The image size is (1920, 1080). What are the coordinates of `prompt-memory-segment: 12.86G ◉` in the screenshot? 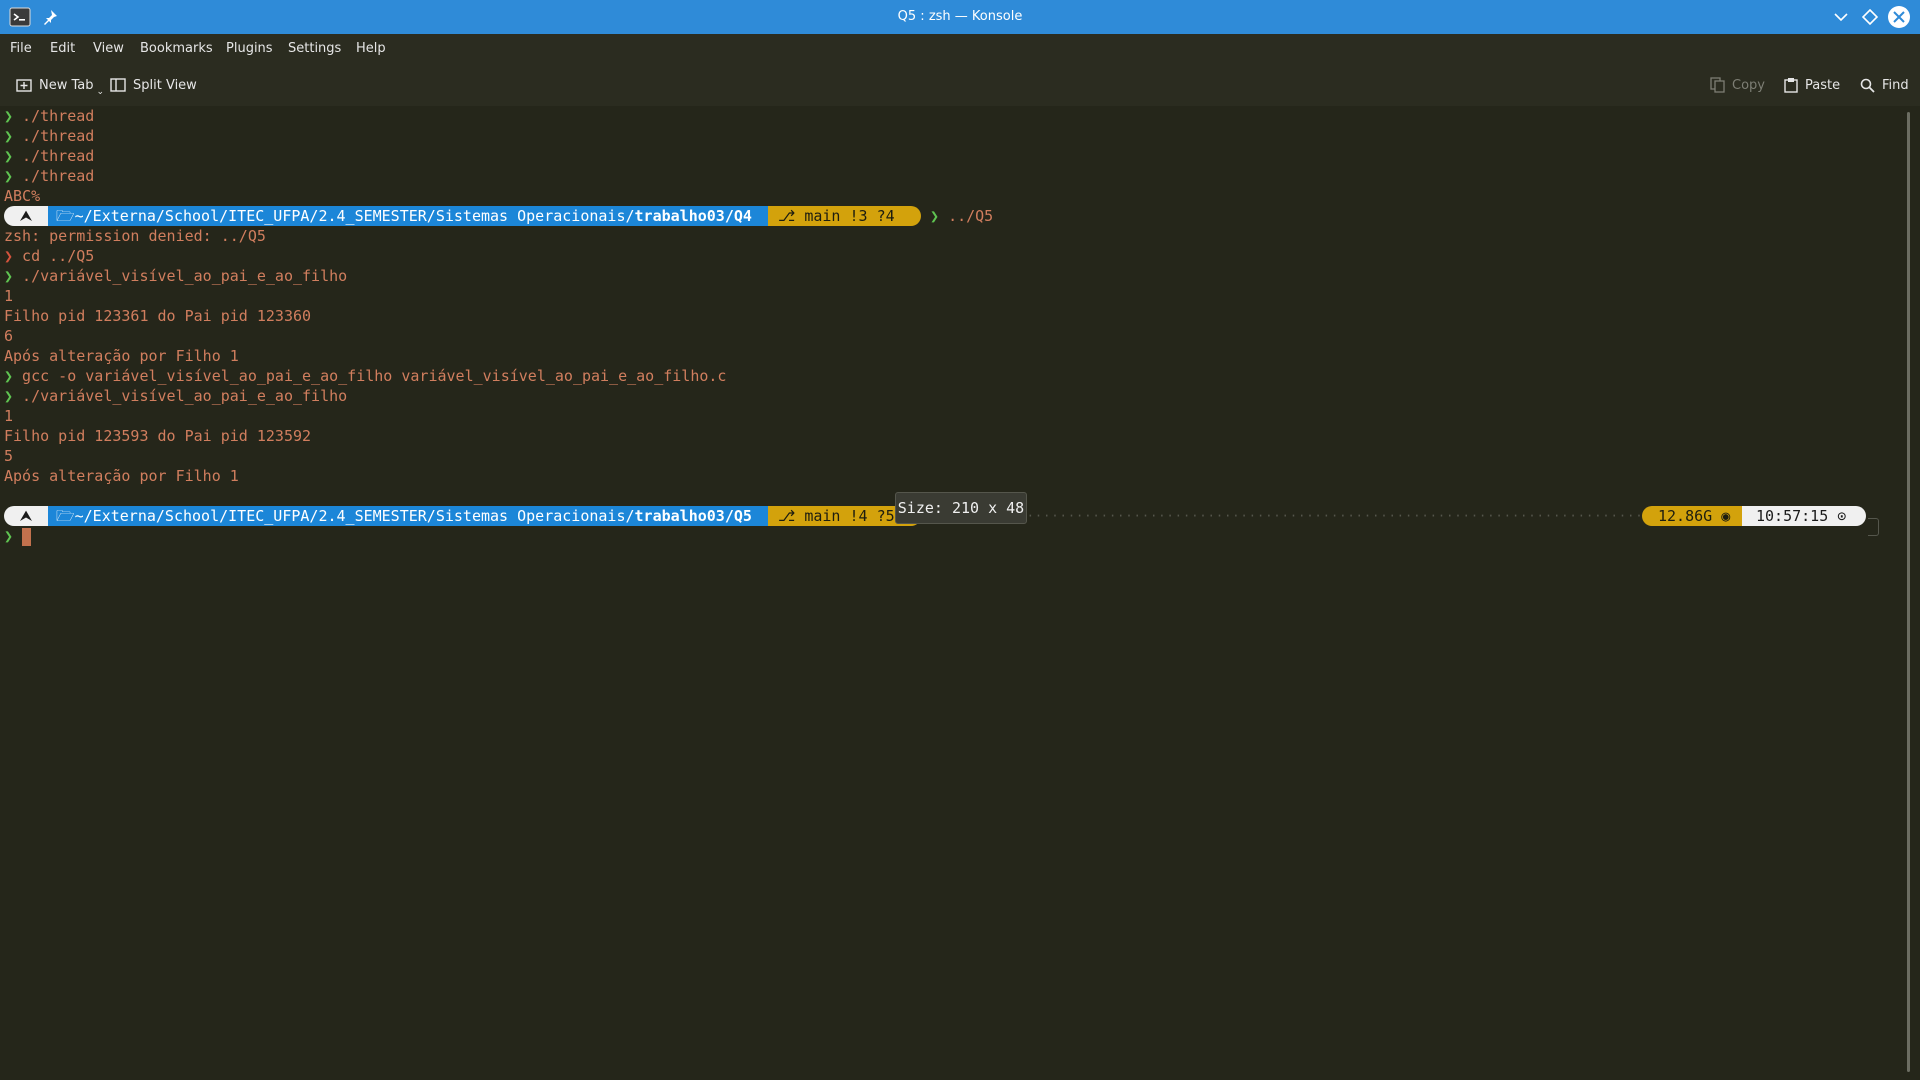 It's located at (1692, 516).